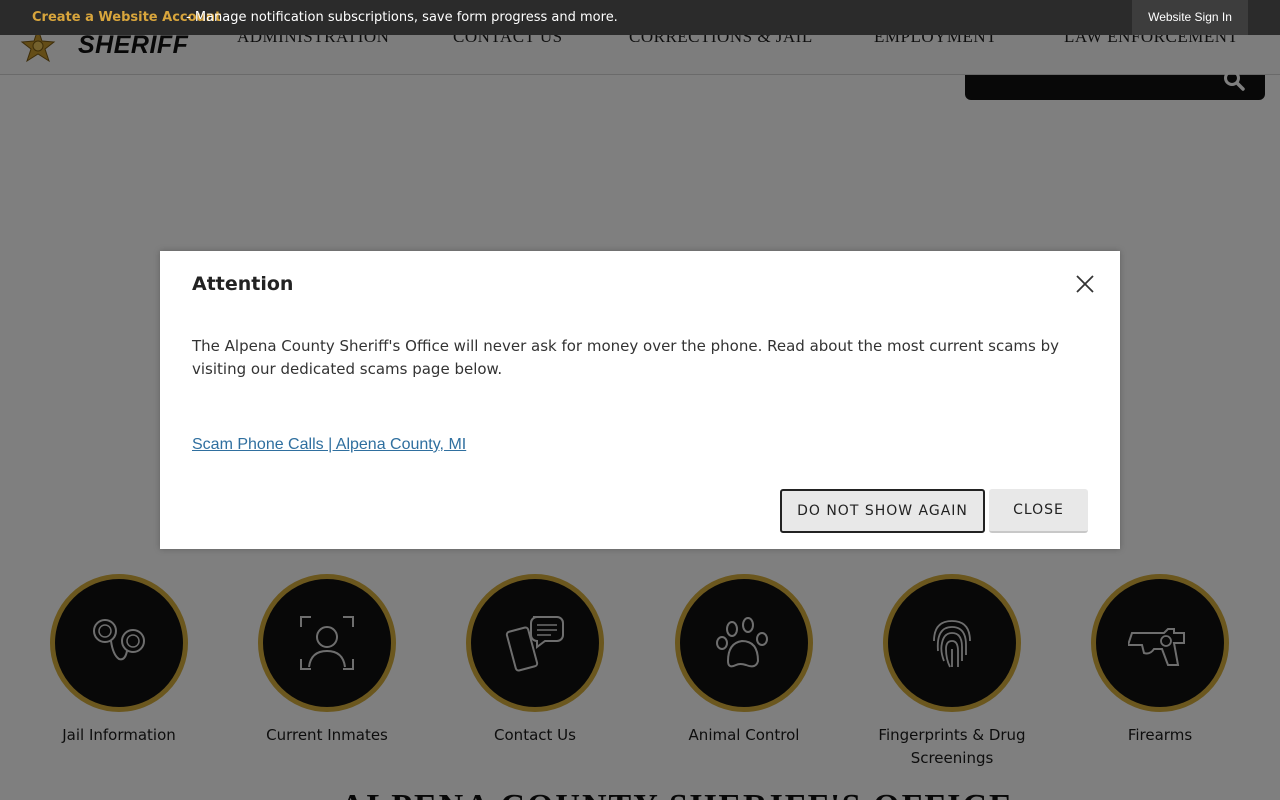 This screenshot has height=800, width=1280. Describe the element at coordinates (1038, 511) in the screenshot. I see `close-button: CLOSE` at that location.